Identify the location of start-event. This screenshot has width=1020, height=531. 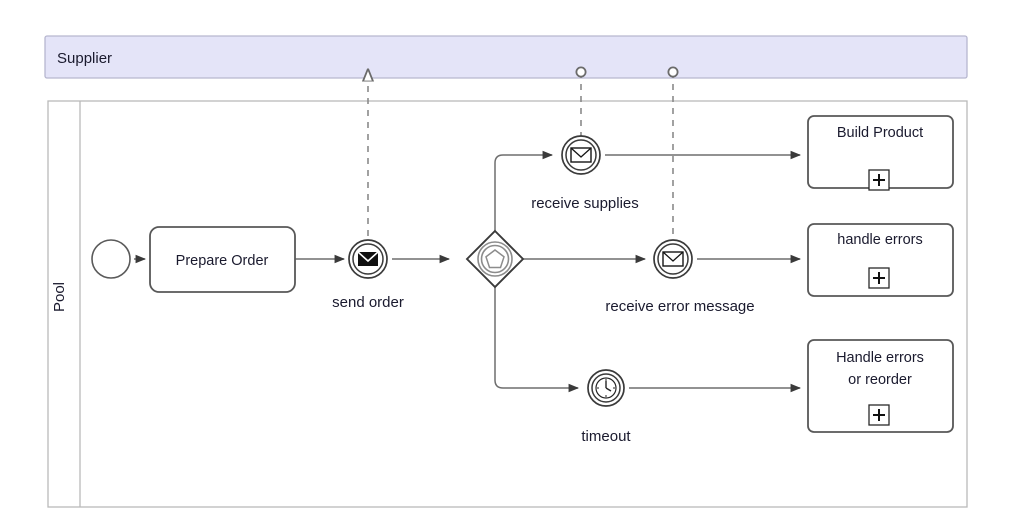
(111, 259).